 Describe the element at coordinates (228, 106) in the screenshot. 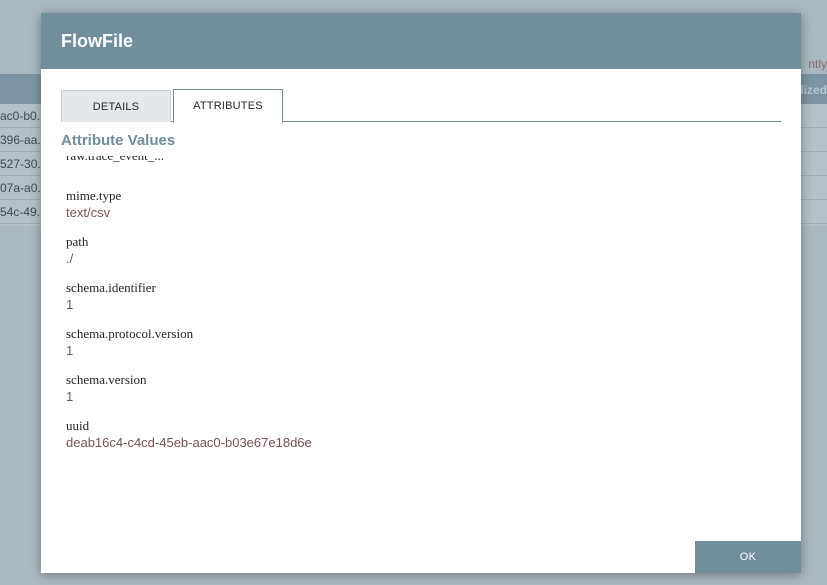

I see `tab-attributes: ATTRIBUTES` at that location.